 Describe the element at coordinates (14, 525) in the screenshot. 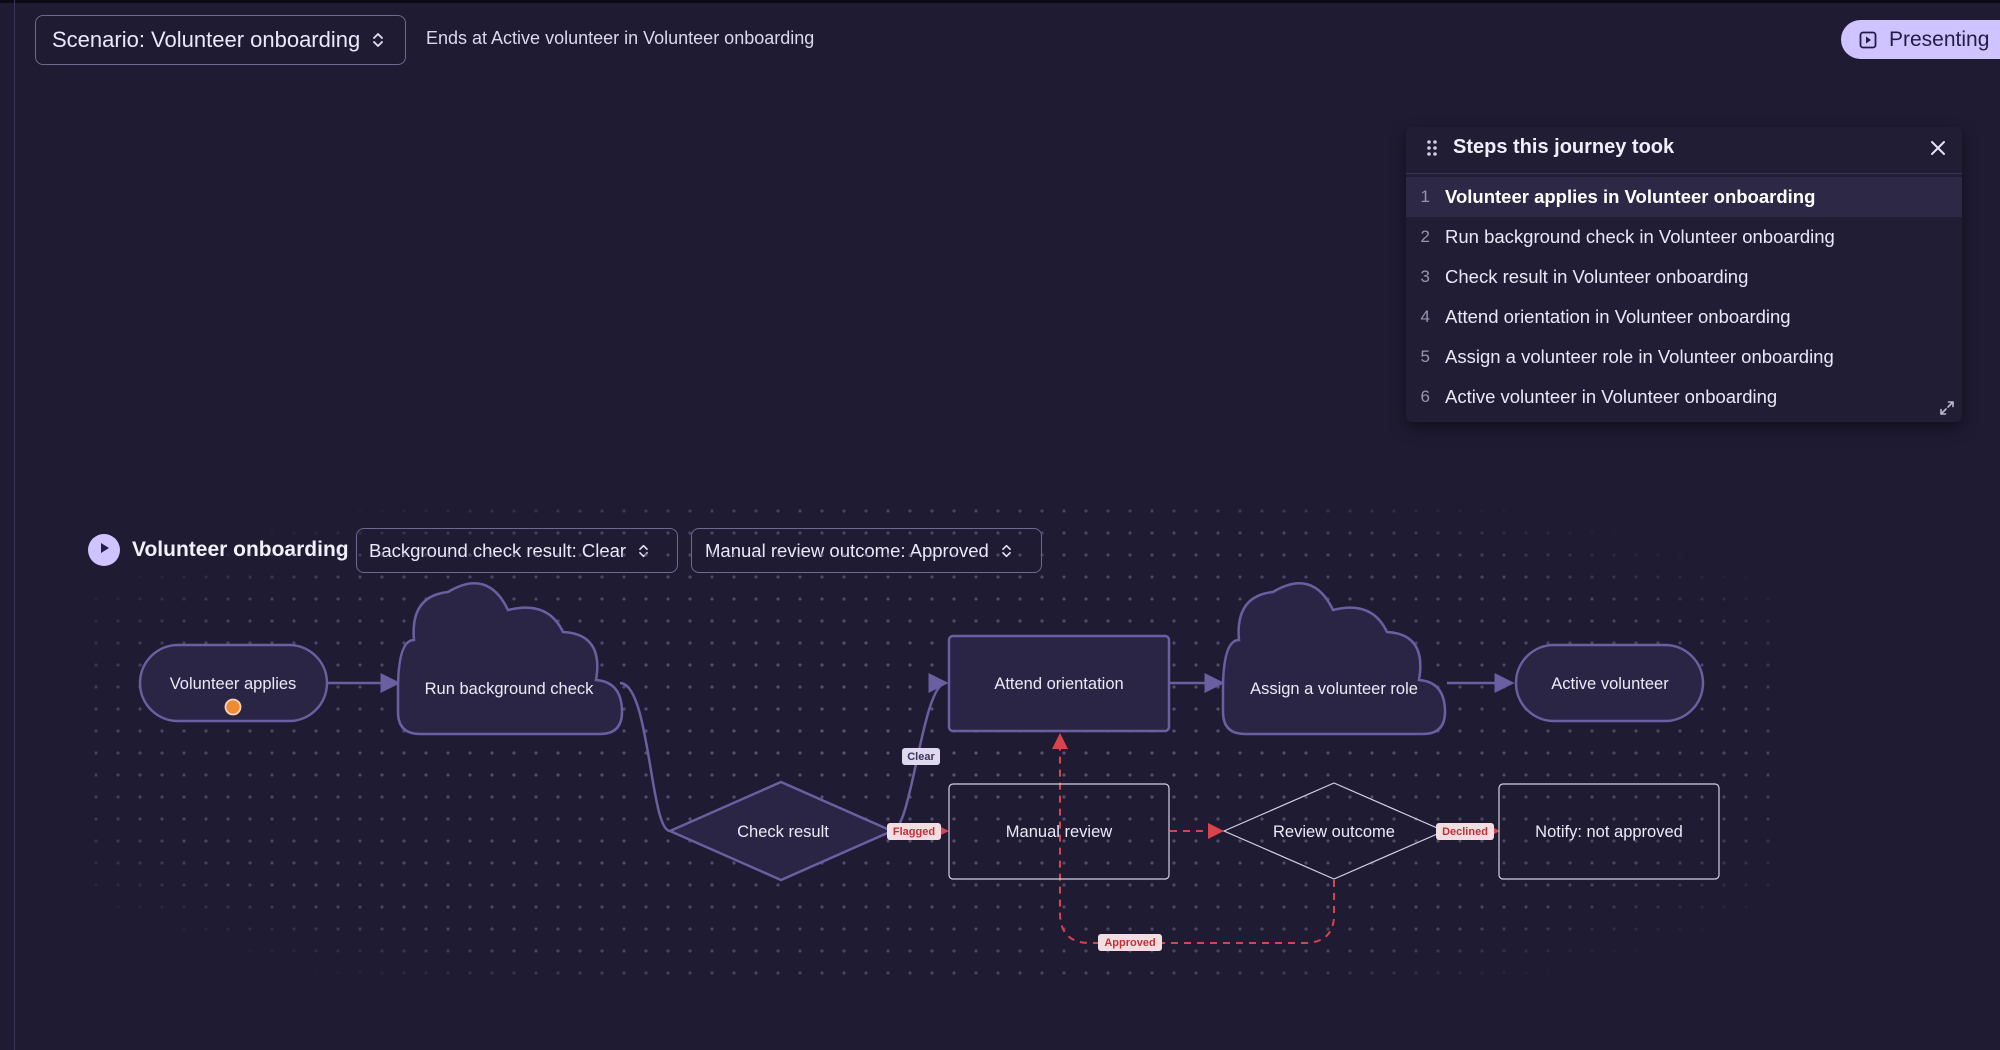

I see `left-panel-divider` at that location.